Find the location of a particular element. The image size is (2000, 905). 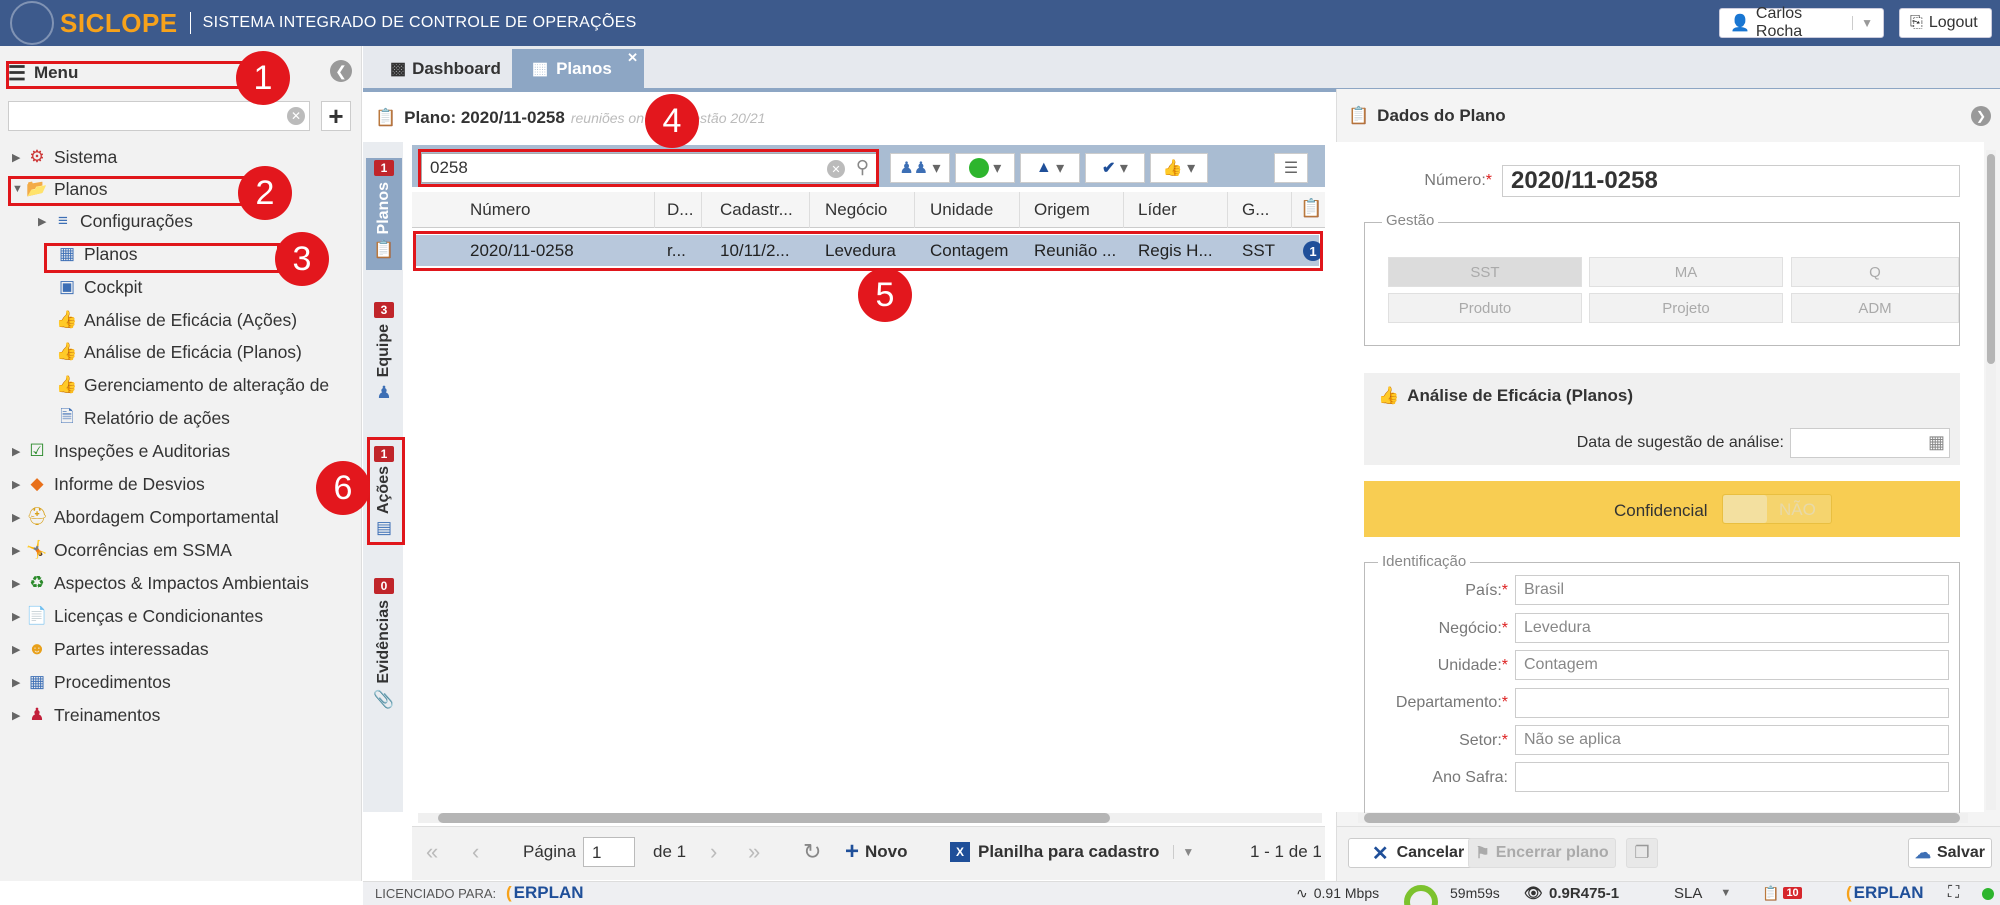

close-icon: ✕ is located at coordinates (632, 58).